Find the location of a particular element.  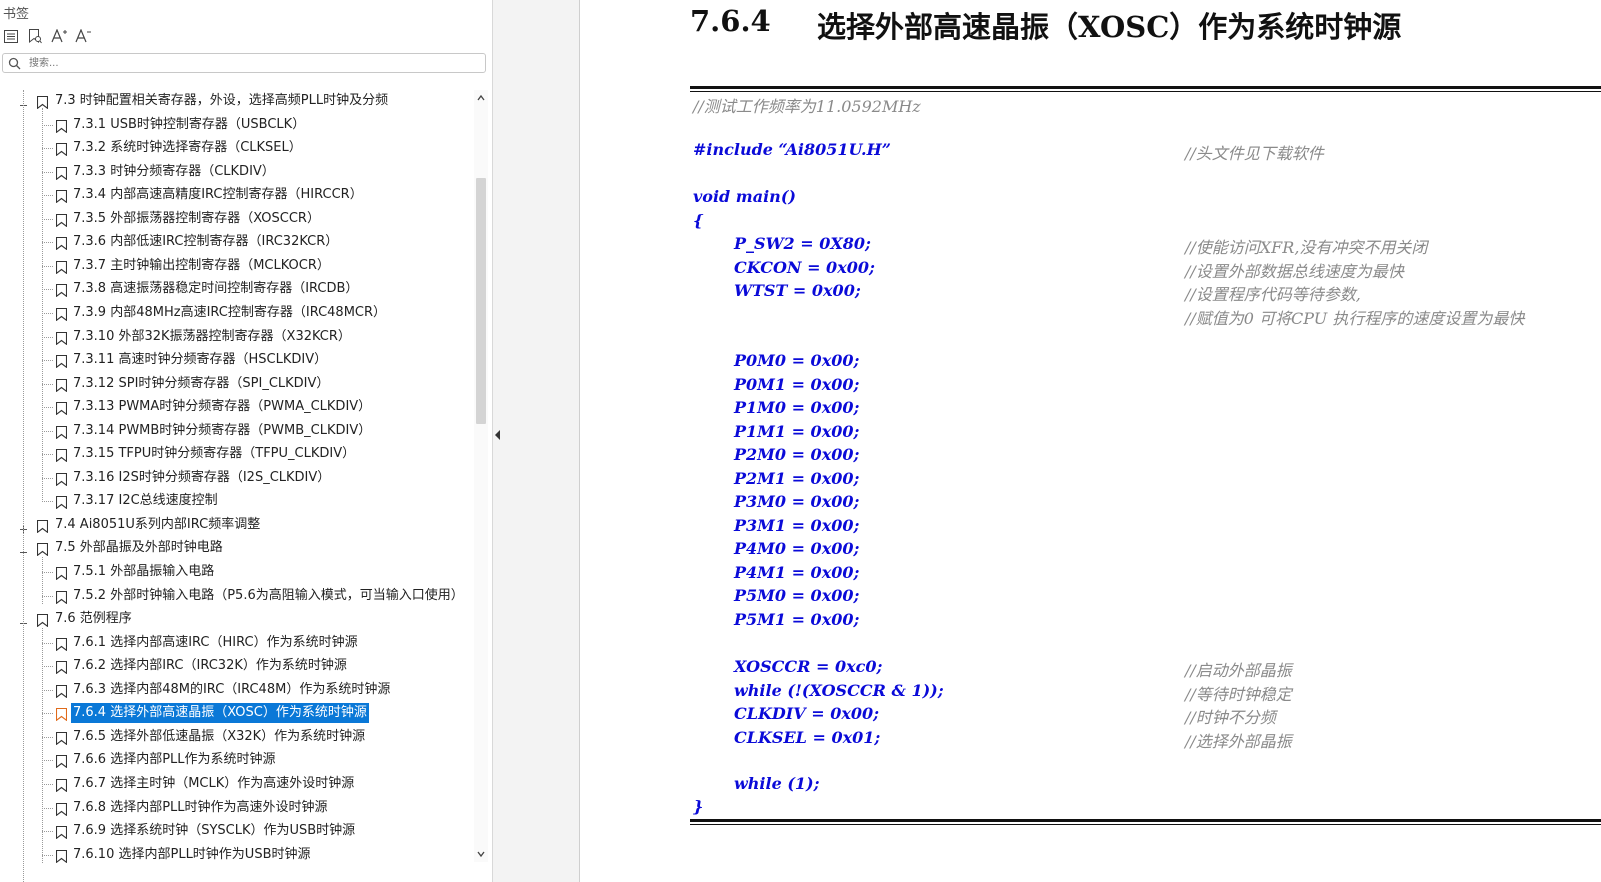

bookmark-item: 7.3.6 内部低速IRC控制寄存器（IRC32KCR） is located at coordinates (240, 242).